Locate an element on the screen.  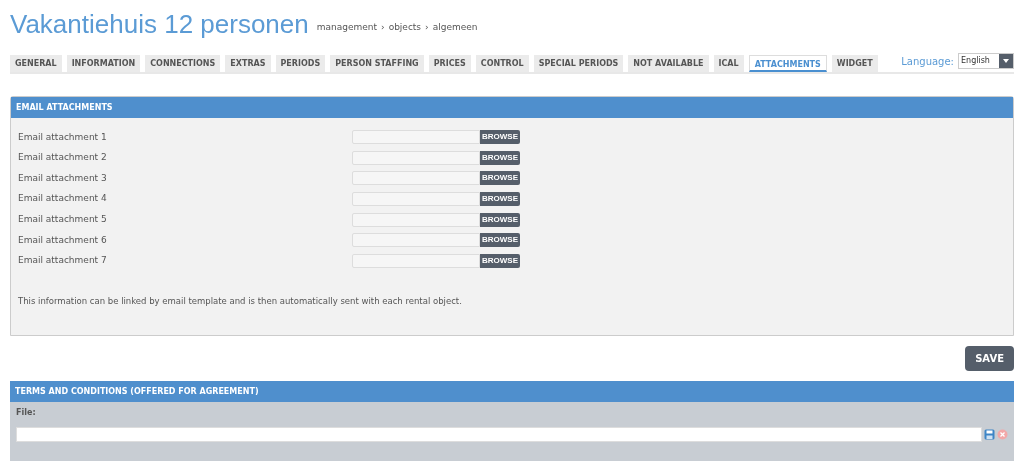
tab: NOT AVAILABLE is located at coordinates (668, 63).